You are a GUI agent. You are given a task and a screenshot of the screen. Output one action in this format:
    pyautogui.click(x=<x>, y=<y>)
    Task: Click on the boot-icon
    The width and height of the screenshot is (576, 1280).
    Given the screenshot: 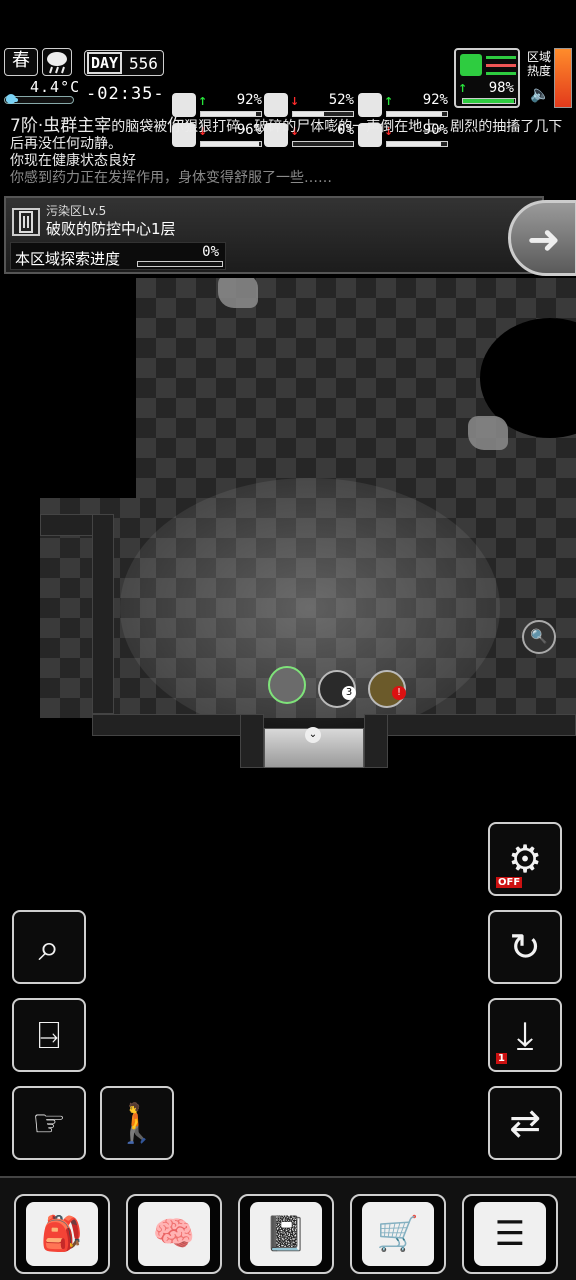 What is the action you would take?
    pyautogui.click(x=471, y=65)
    